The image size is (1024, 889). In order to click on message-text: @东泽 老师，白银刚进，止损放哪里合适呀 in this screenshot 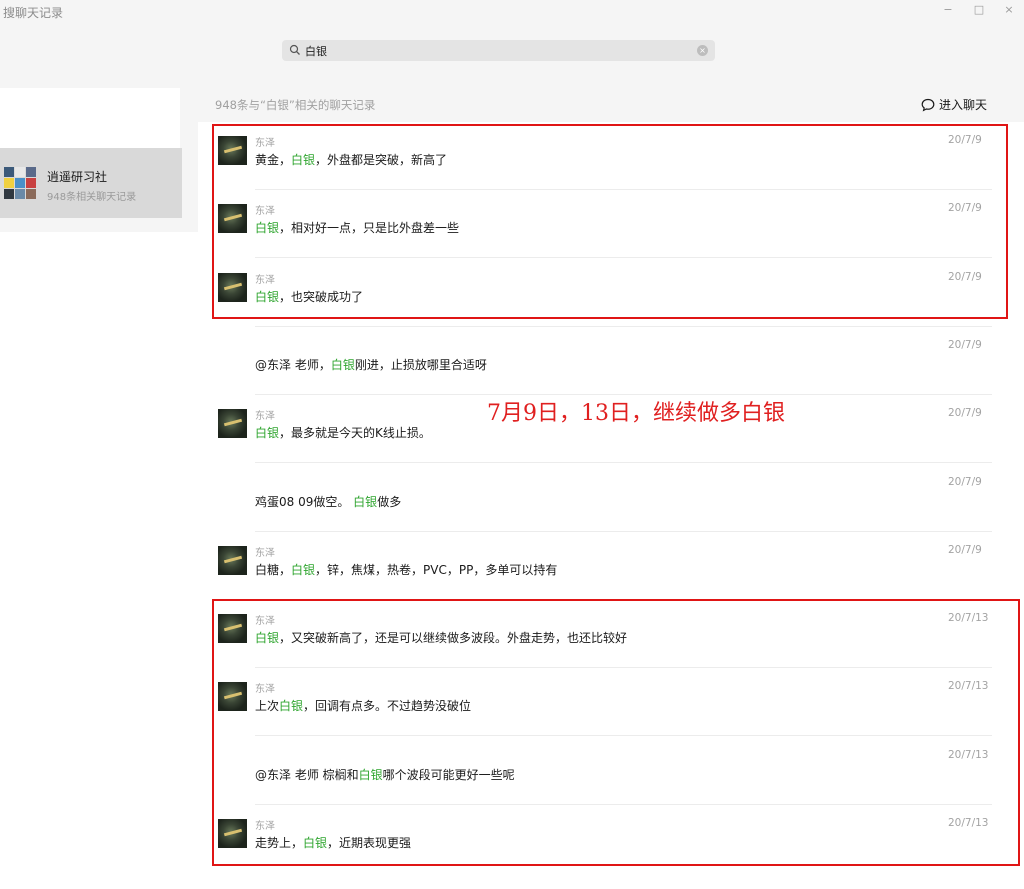, I will do `click(371, 364)`.